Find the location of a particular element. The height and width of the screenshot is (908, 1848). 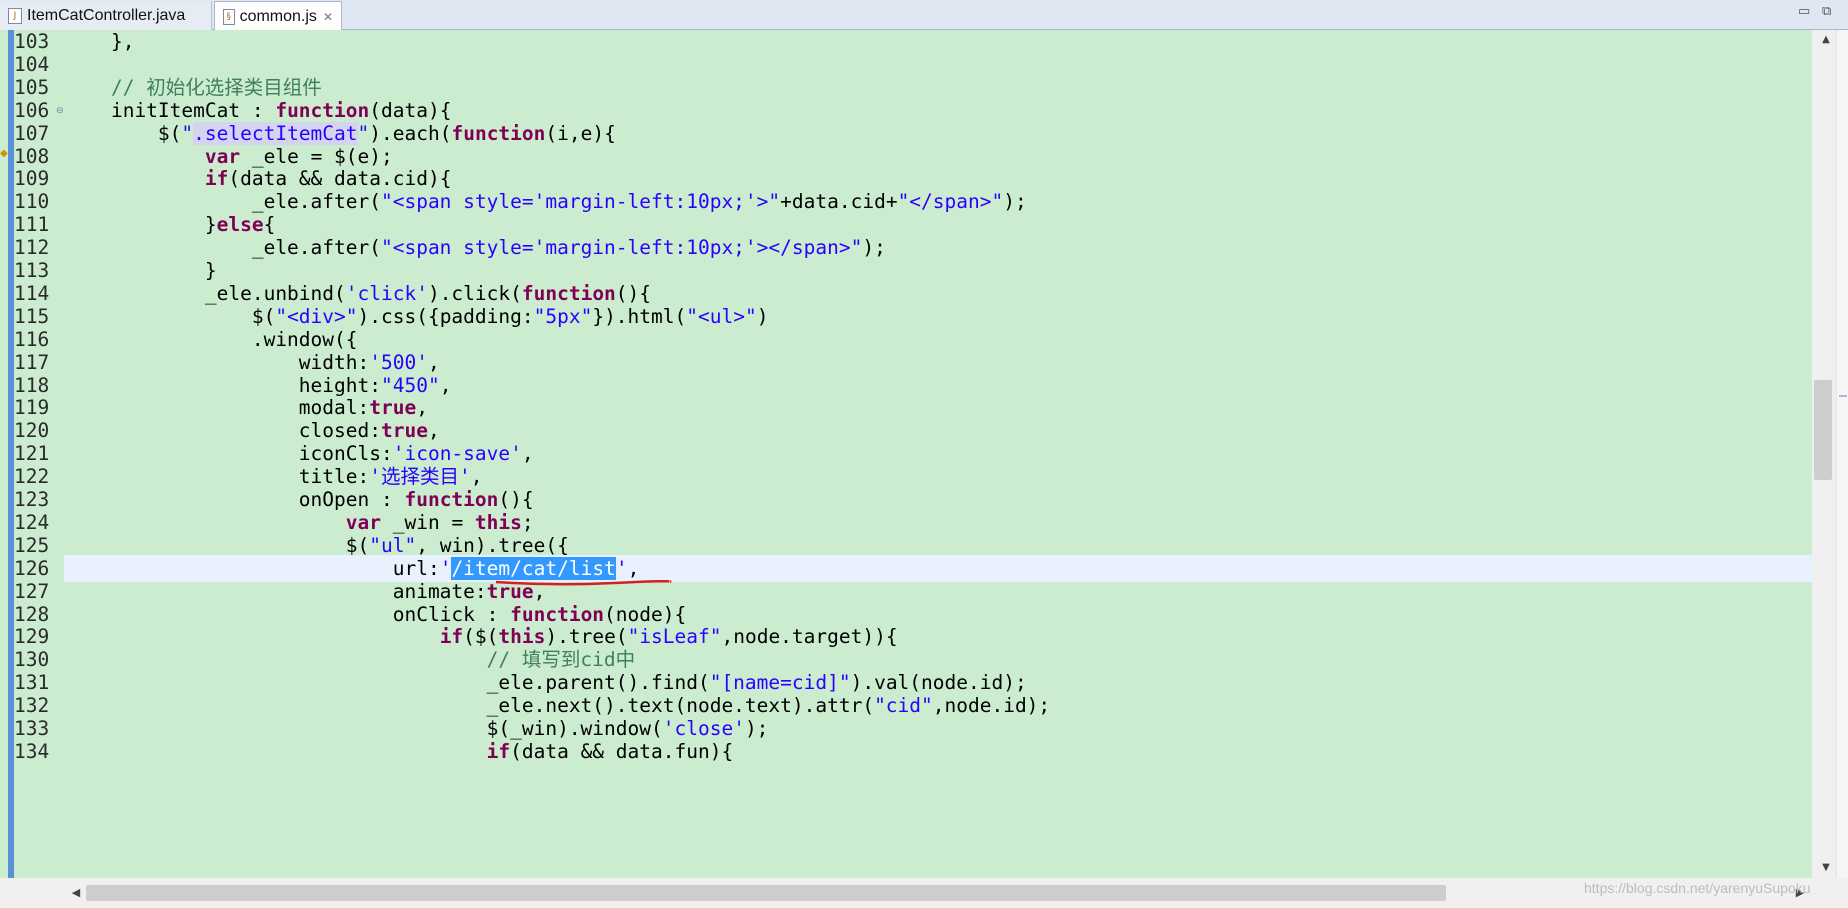

vertical-scroll-thumb is located at coordinates (1823, 430).